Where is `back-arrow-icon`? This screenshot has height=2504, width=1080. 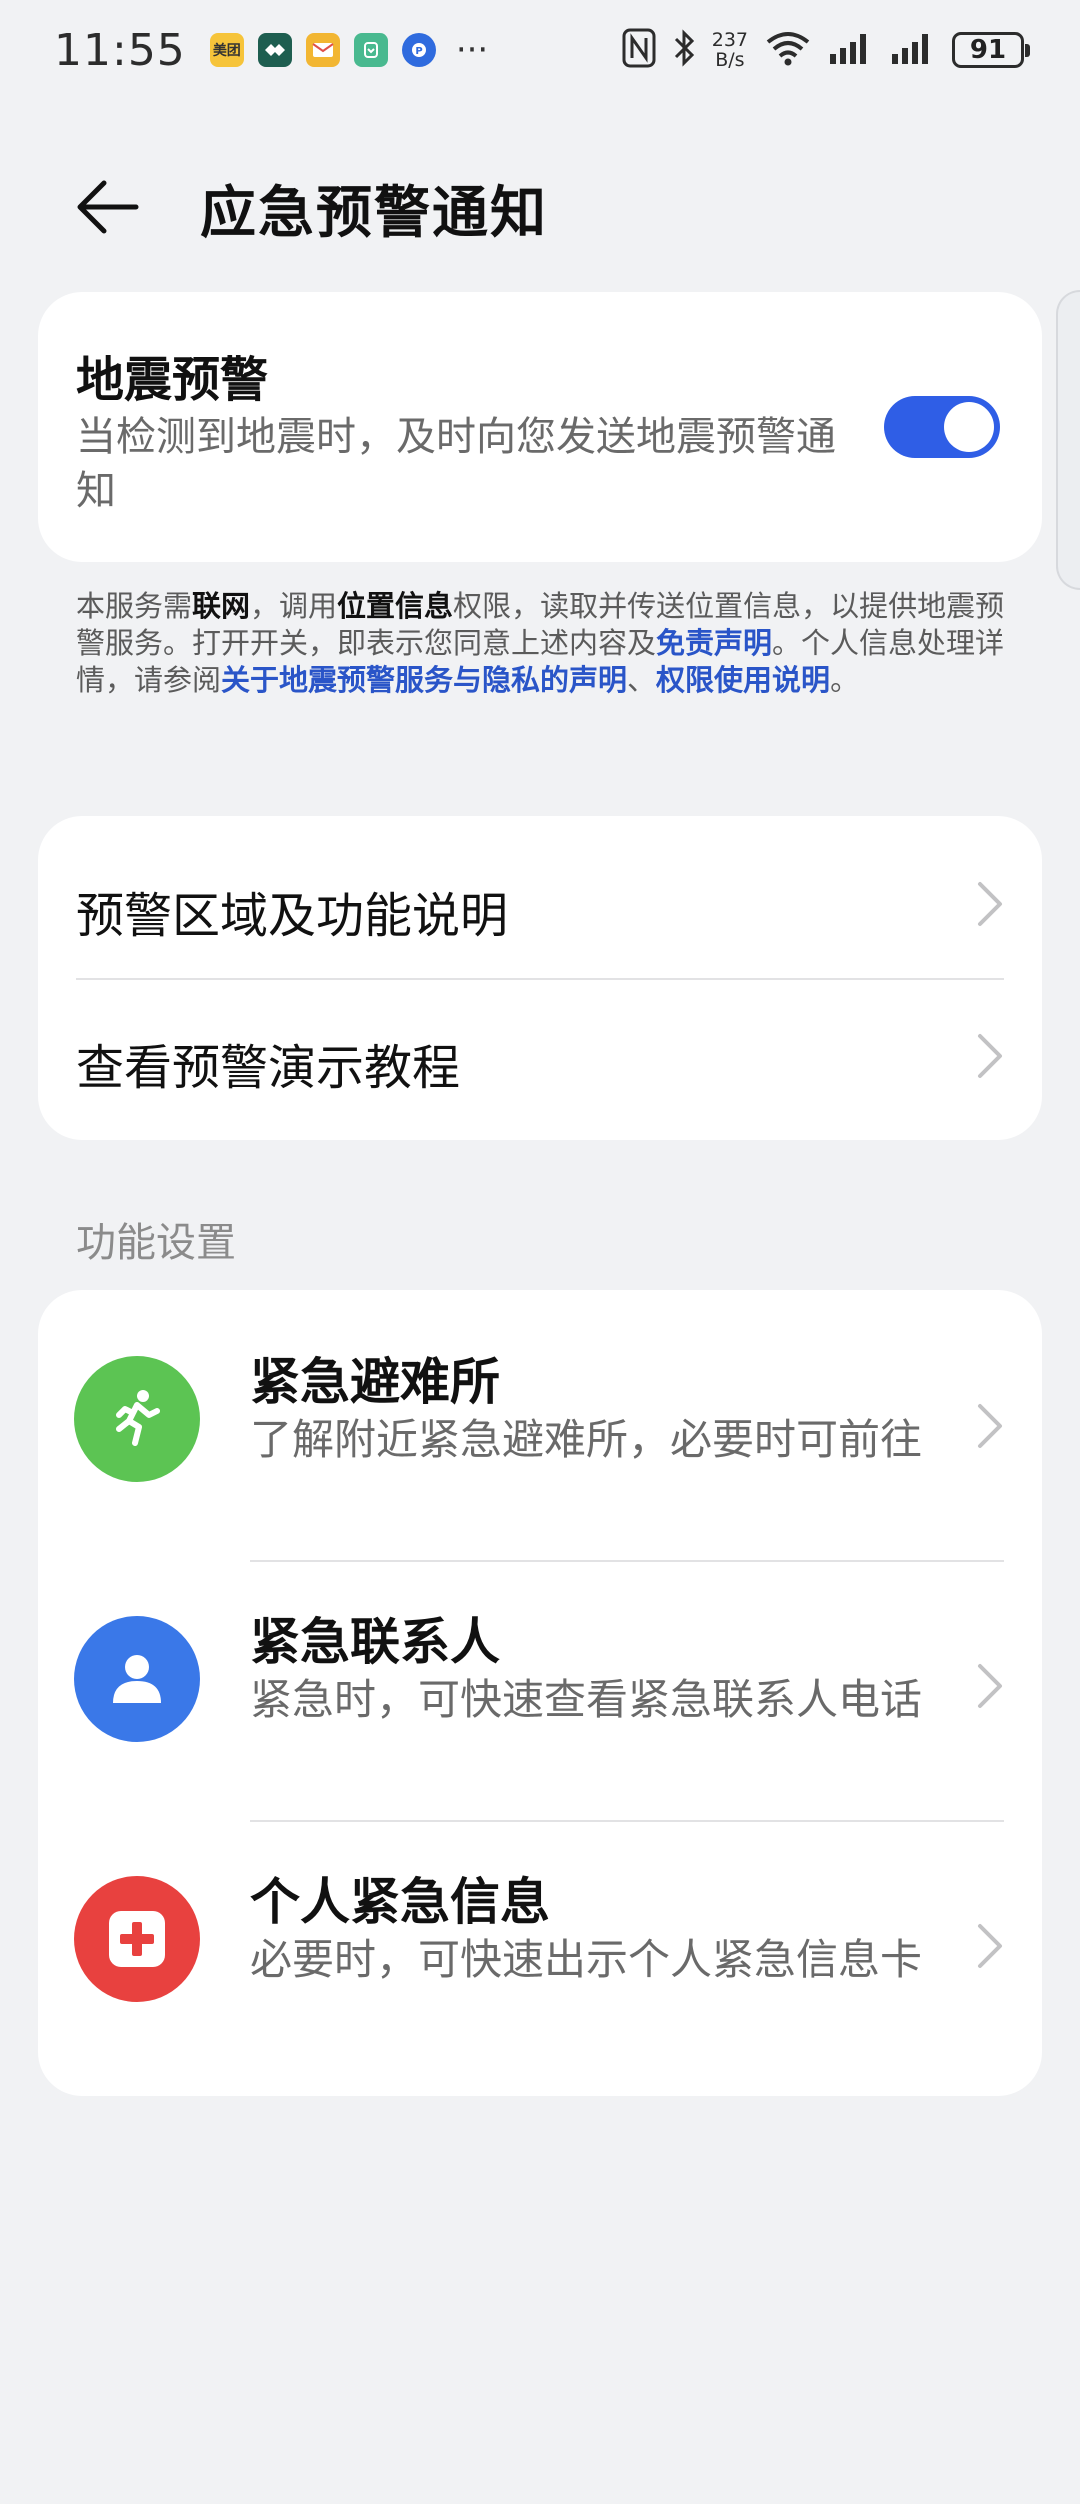 back-arrow-icon is located at coordinates (108, 207).